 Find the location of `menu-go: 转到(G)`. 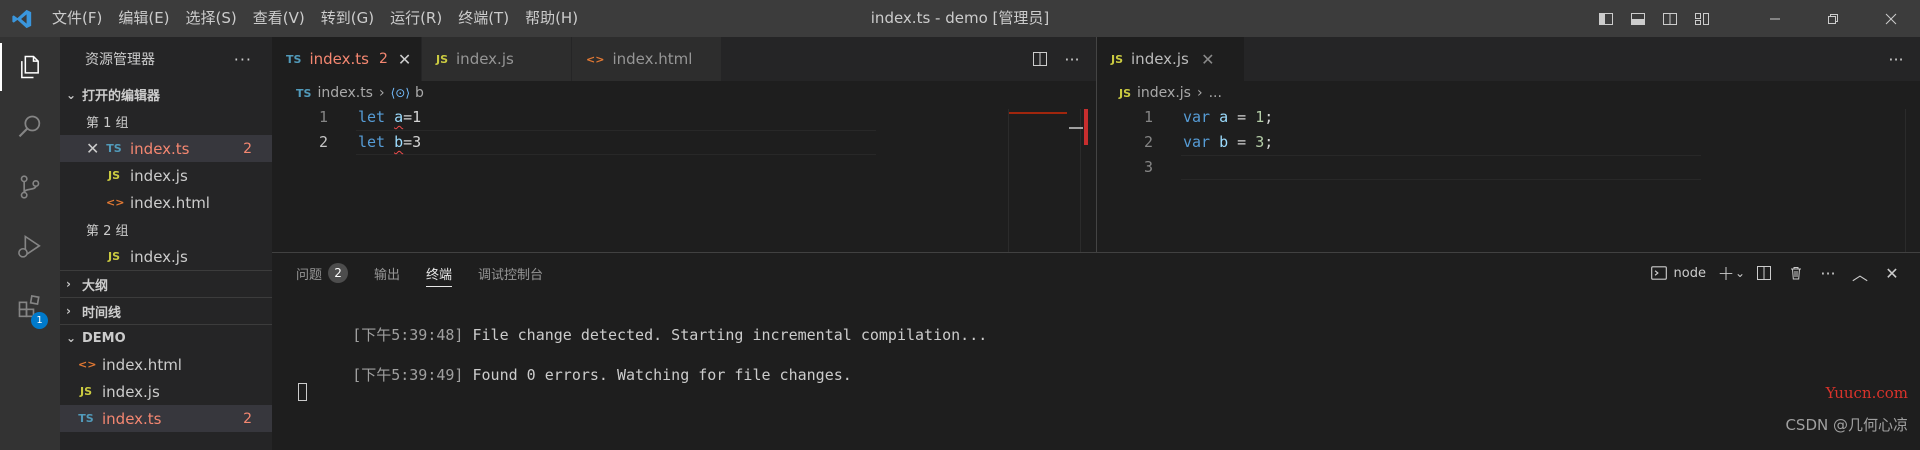

menu-go: 转到(G) is located at coordinates (347, 18).